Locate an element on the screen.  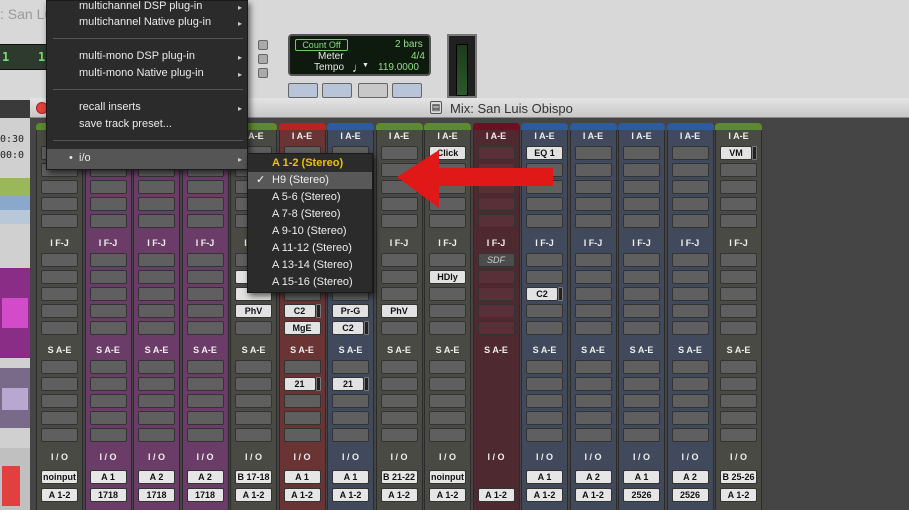
link-button is located at coordinates (373, 90).